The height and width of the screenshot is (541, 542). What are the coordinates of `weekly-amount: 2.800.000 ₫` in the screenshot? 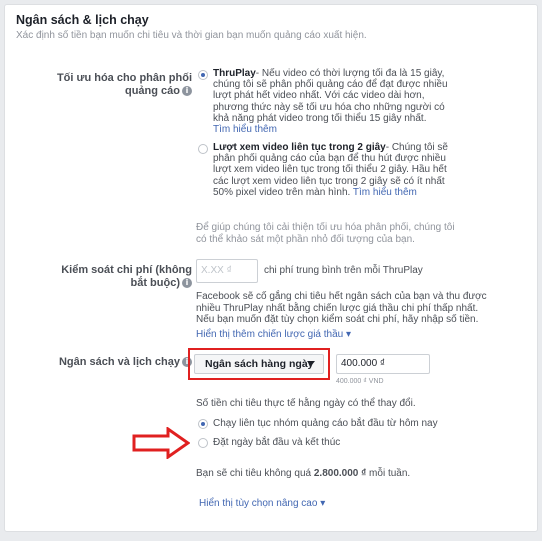 It's located at (340, 473).